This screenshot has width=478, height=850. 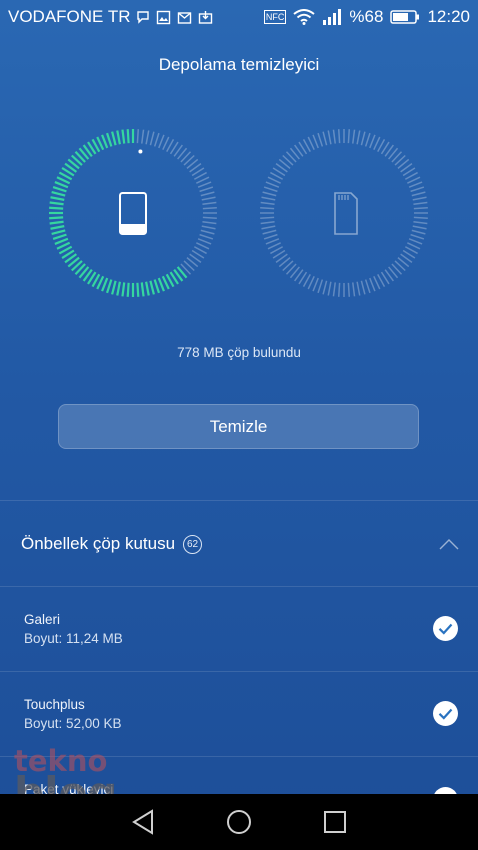 What do you see at coordinates (69, 16) in the screenshot?
I see `carrier-label: VODAFONE TR` at bounding box center [69, 16].